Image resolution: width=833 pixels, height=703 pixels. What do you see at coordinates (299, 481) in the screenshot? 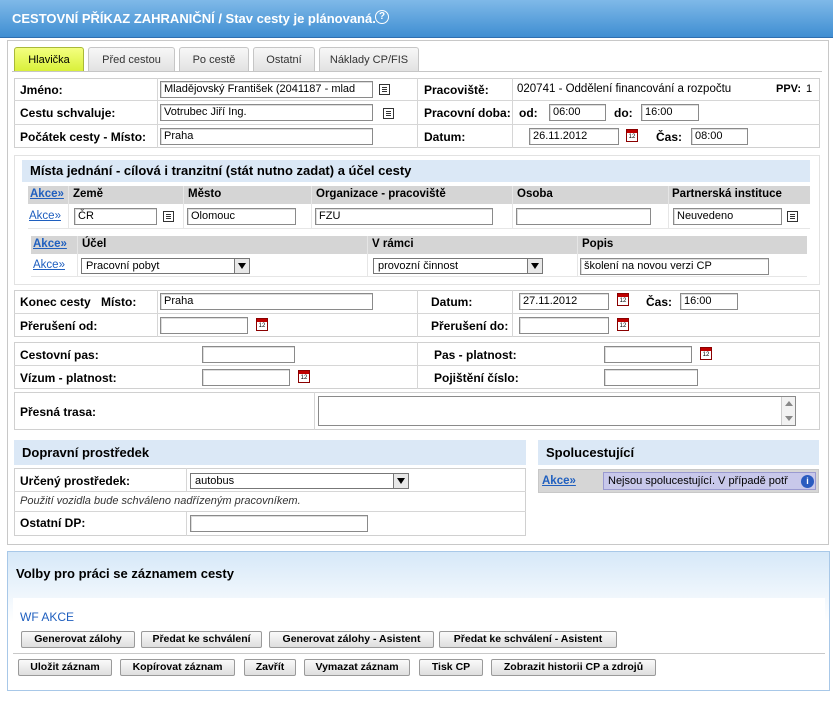
I see `urceny-select: autobus` at bounding box center [299, 481].